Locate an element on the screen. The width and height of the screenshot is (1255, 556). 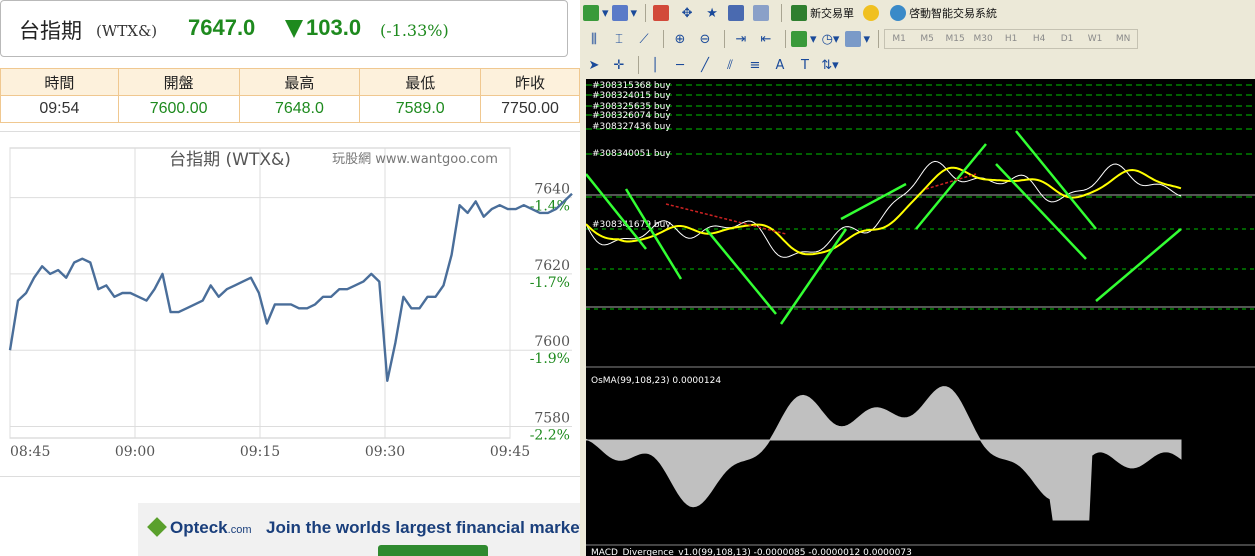
price-change: 103.0 is located at coordinates (334, 27).